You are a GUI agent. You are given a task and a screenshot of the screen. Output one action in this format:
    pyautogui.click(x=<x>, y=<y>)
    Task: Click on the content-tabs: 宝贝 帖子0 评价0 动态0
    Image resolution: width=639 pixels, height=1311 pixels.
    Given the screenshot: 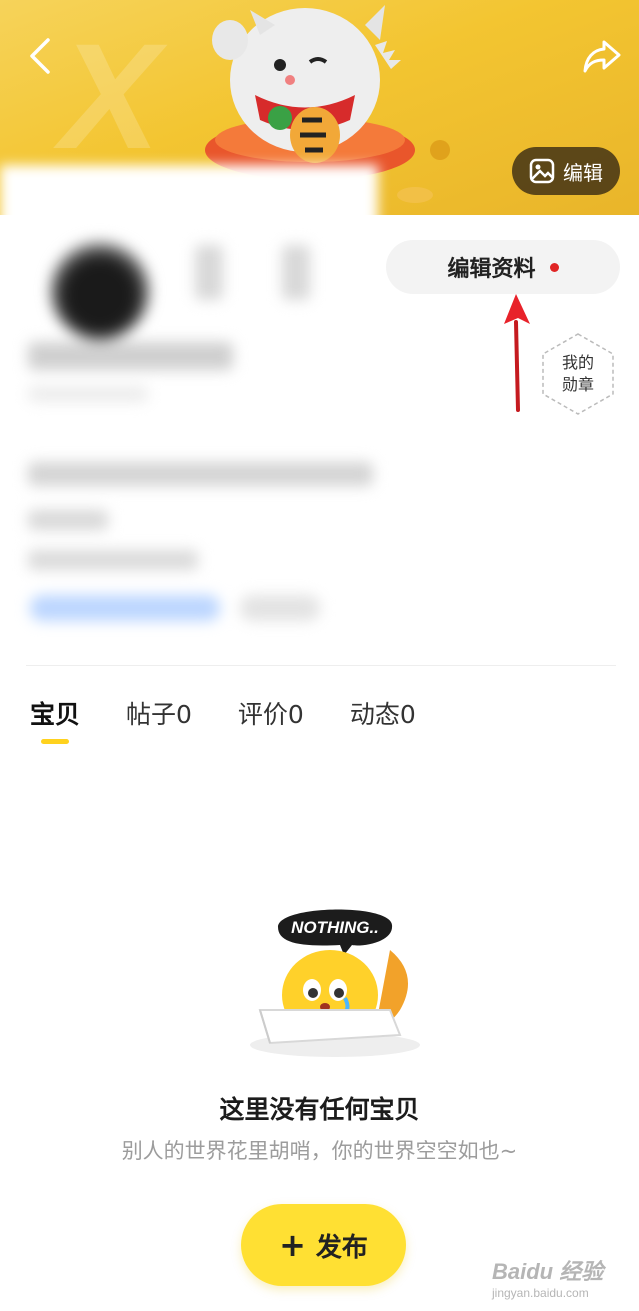 What is the action you would take?
    pyautogui.click(x=223, y=720)
    